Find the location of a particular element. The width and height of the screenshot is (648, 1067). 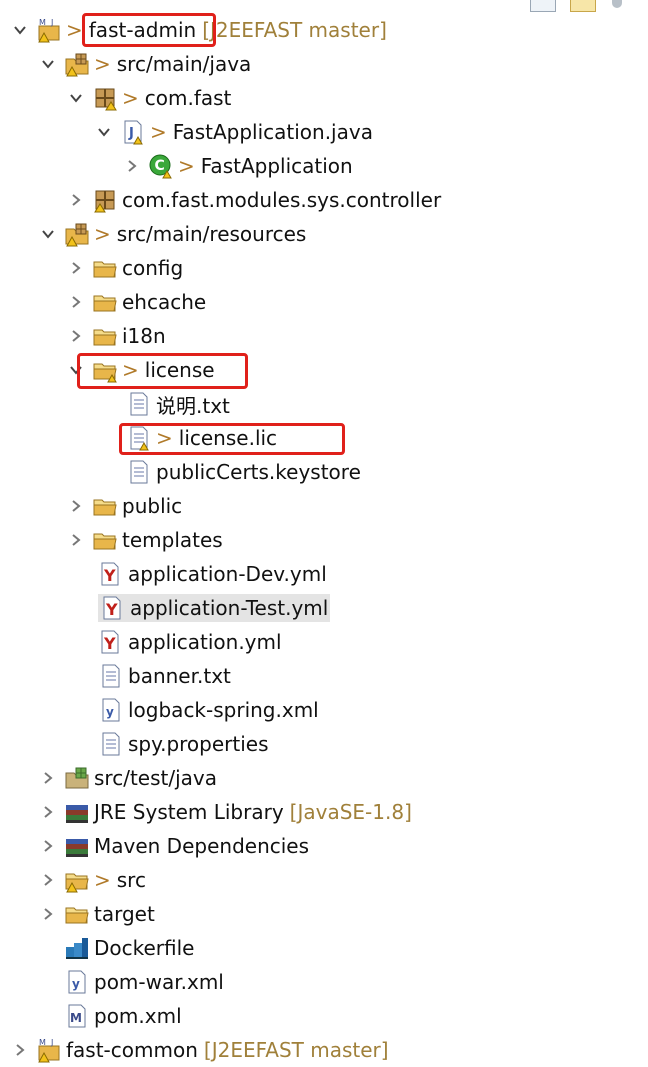

tree-item-application-dev-yml: Y application-Dev.yml is located at coordinates (199, 574).